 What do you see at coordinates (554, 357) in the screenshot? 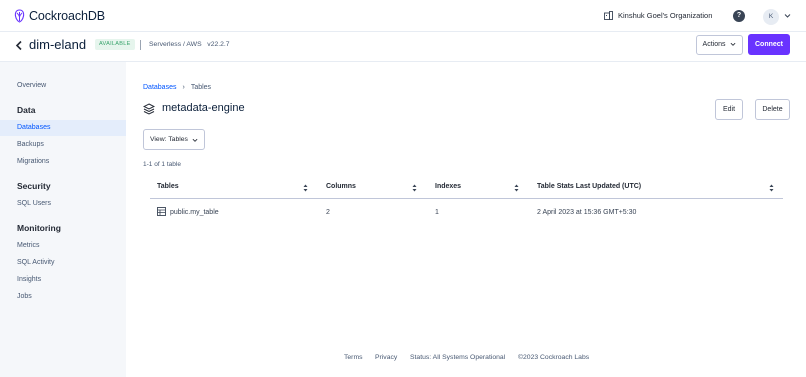
I see `footer-copyright: ©2023 Cockroach Labs` at bounding box center [554, 357].